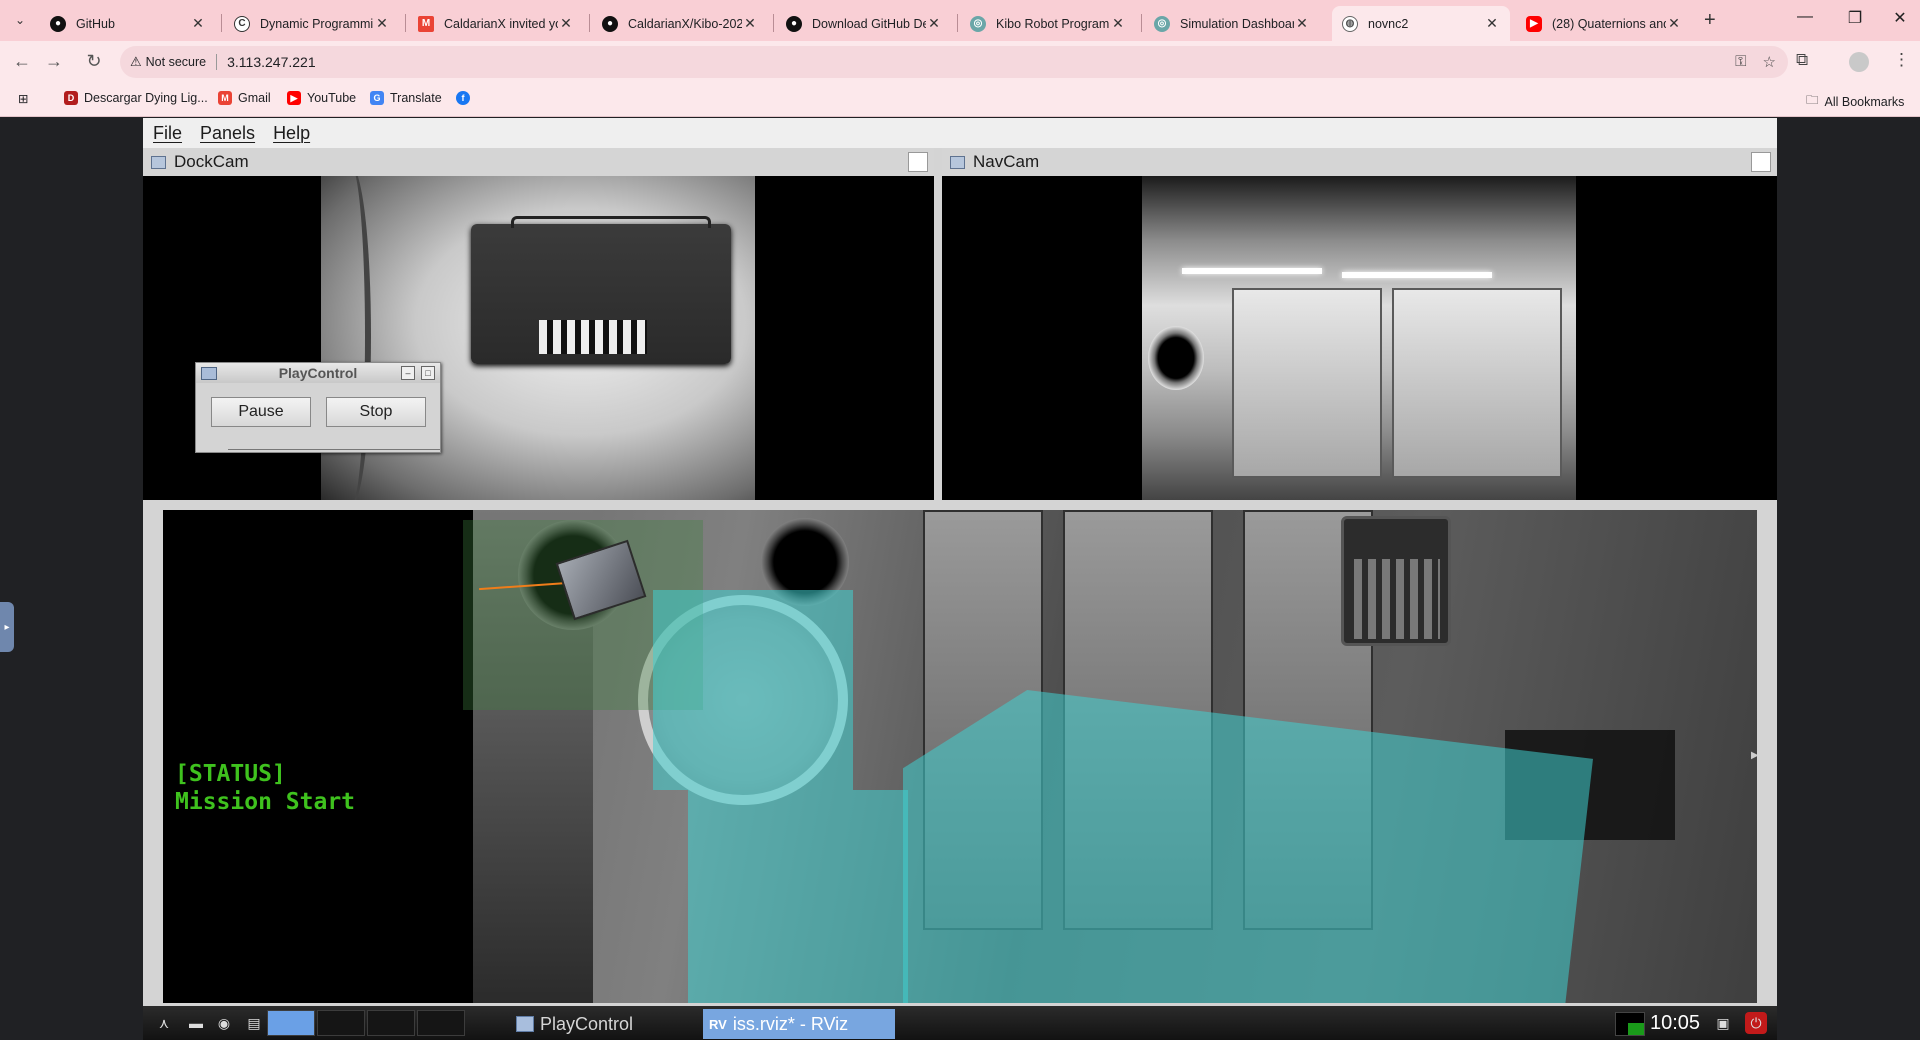  What do you see at coordinates (799, 1024) in the screenshot?
I see `task-rviz: RV iss.rviz* - RViz` at bounding box center [799, 1024].